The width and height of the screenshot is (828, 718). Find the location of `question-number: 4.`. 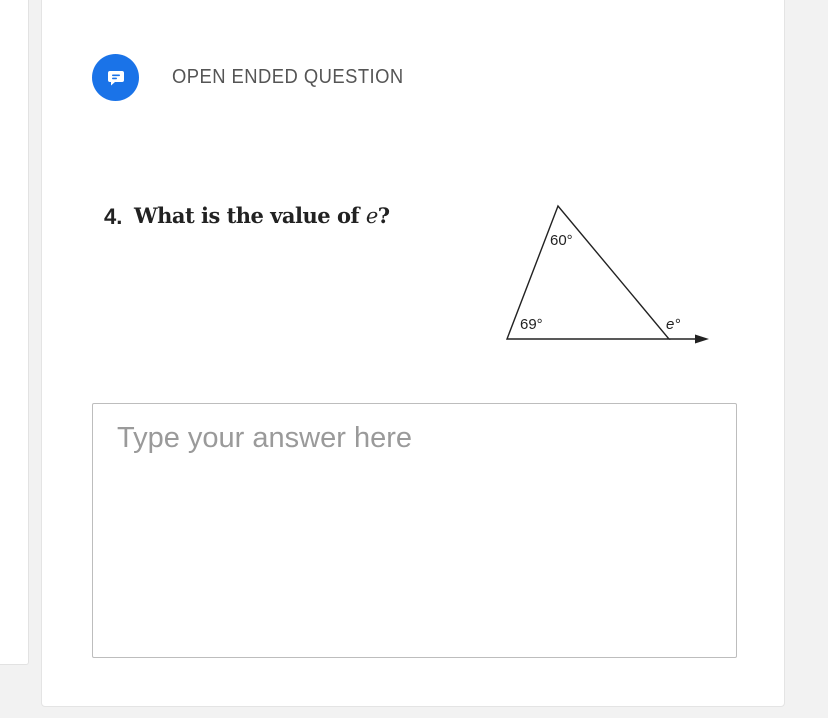

question-number: 4. is located at coordinates (113, 216).